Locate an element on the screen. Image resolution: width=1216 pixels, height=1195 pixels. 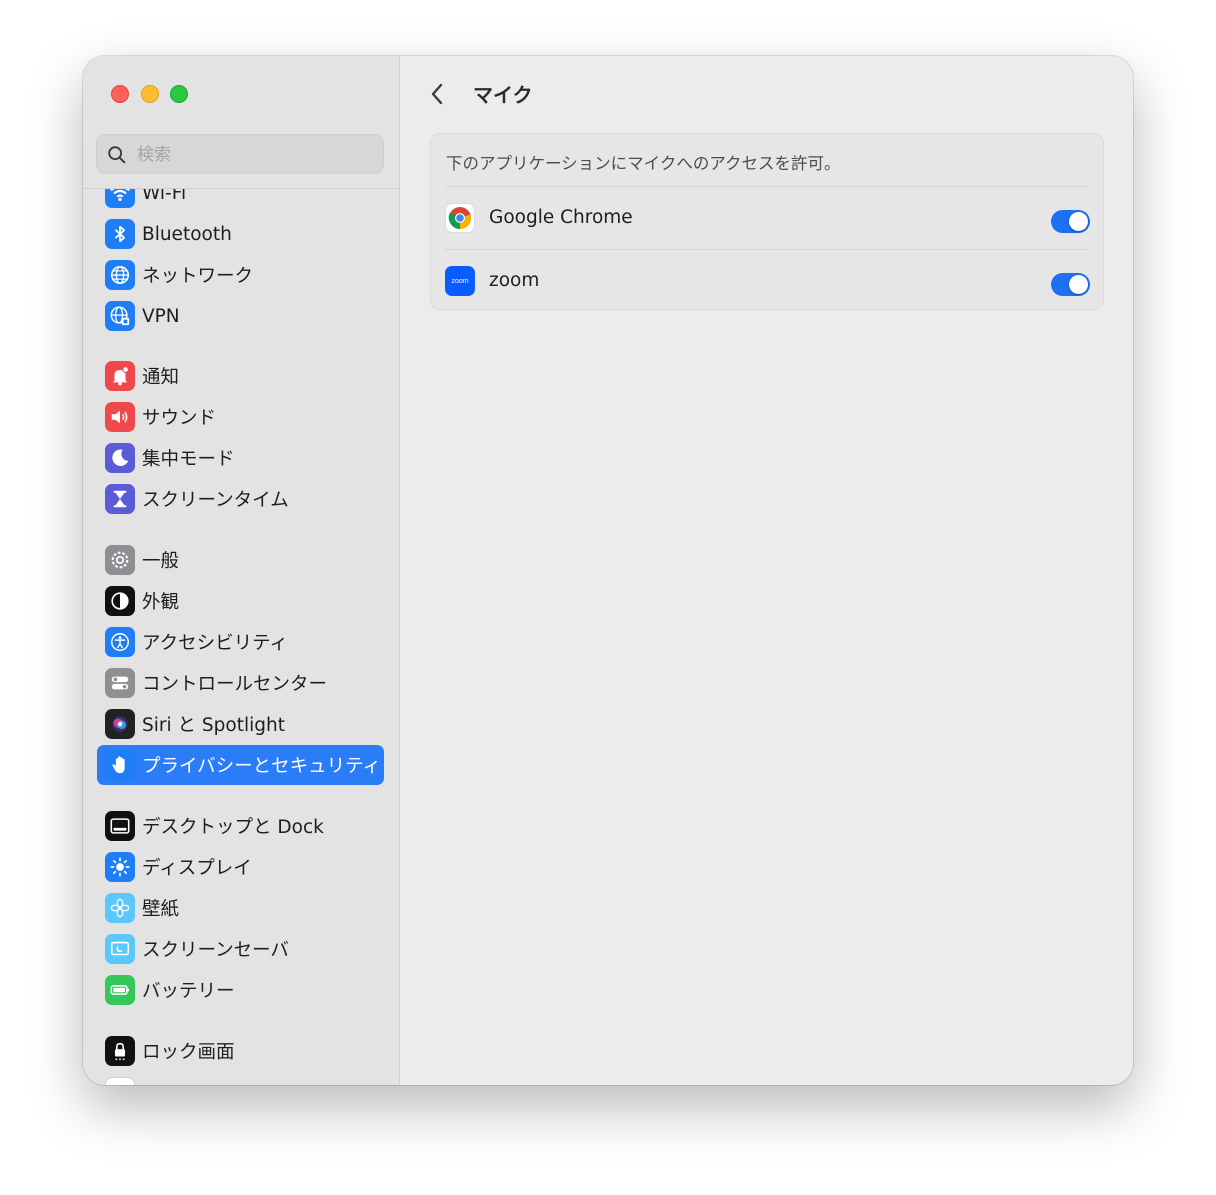
sidebar-item-control-center: コントロールセンター is located at coordinates (240, 683).